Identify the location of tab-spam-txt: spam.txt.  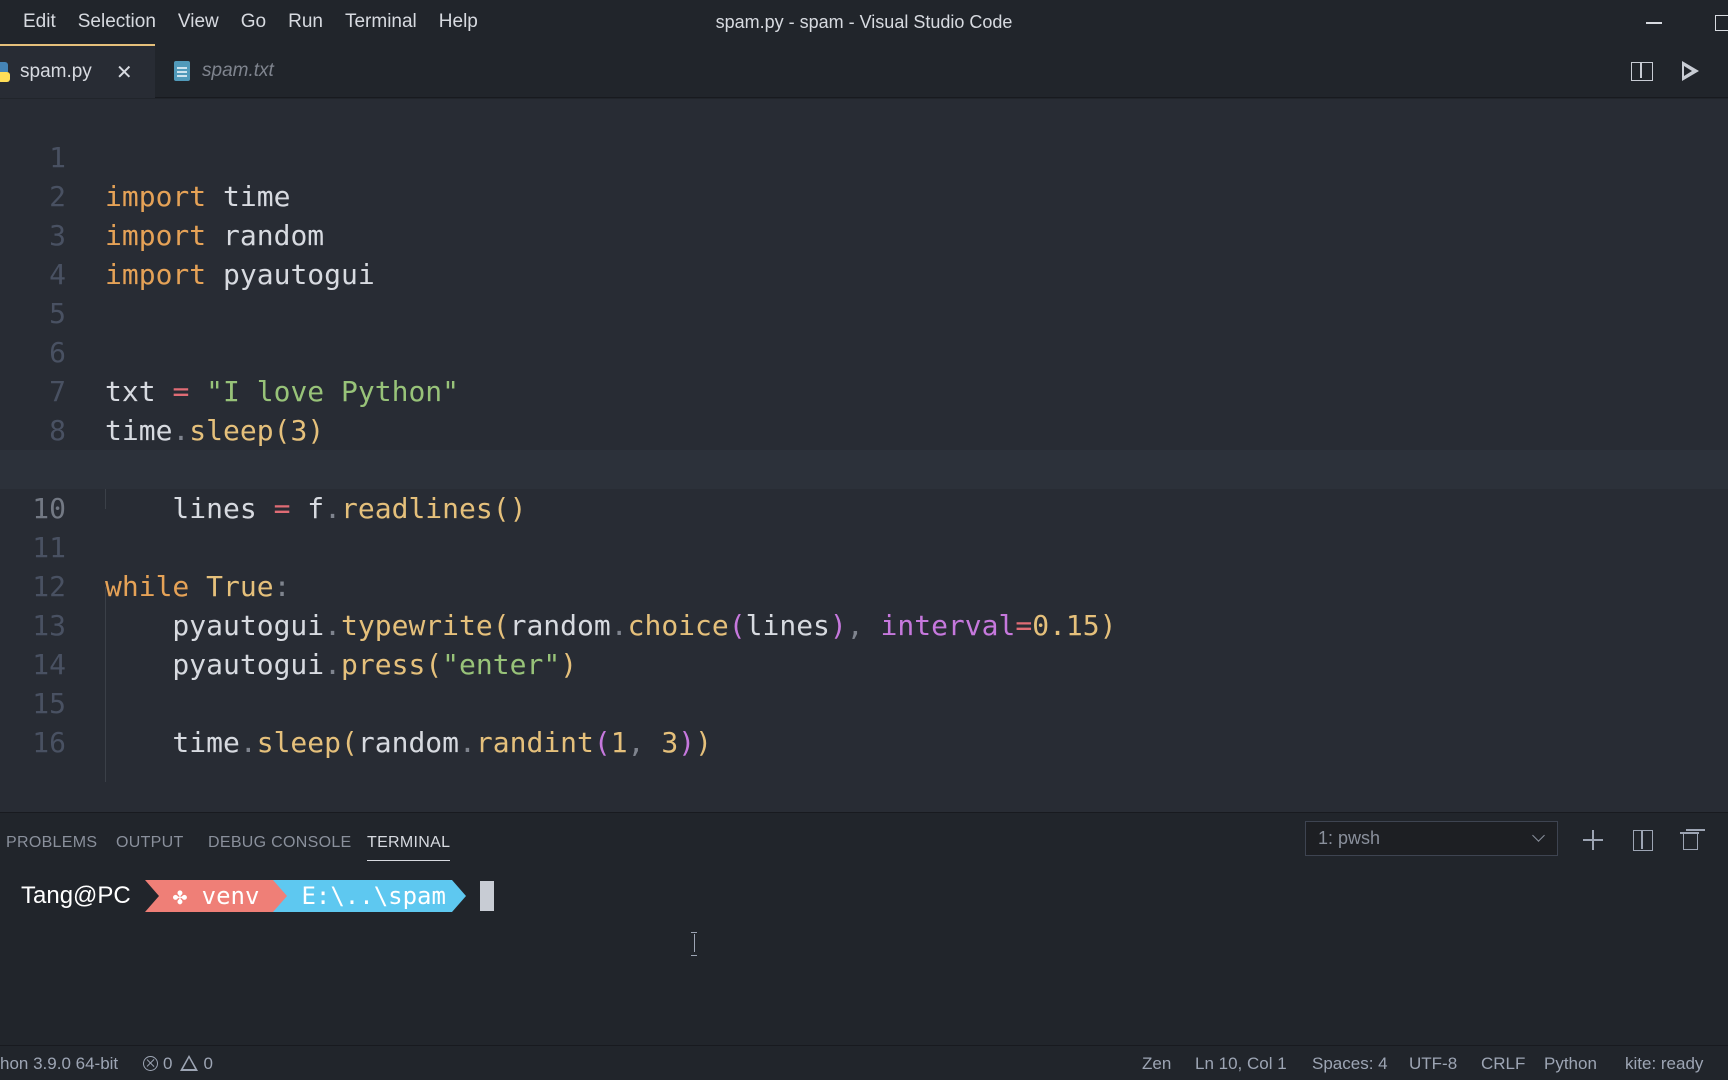
(245, 71).